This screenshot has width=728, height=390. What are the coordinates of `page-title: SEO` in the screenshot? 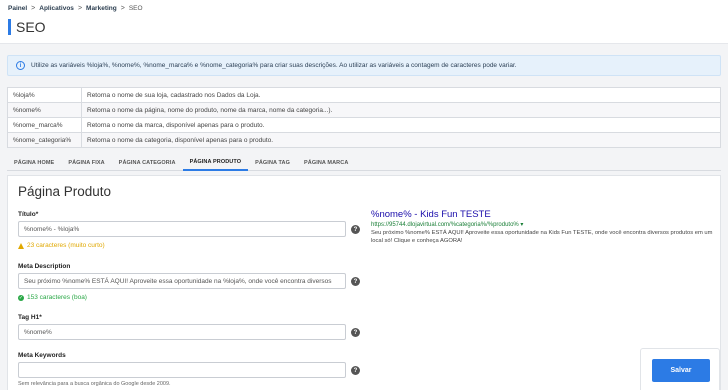 It's located at (31, 27).